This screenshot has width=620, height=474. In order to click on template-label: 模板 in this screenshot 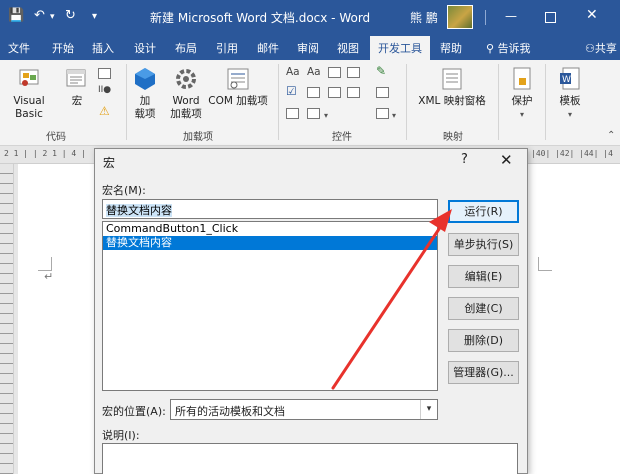, I will do `click(570, 101)`.